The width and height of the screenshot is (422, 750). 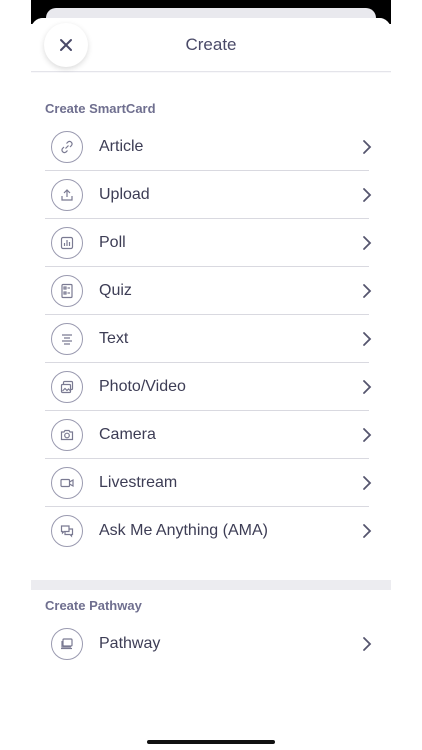 I want to click on close-icon, so click(x=66, y=45).